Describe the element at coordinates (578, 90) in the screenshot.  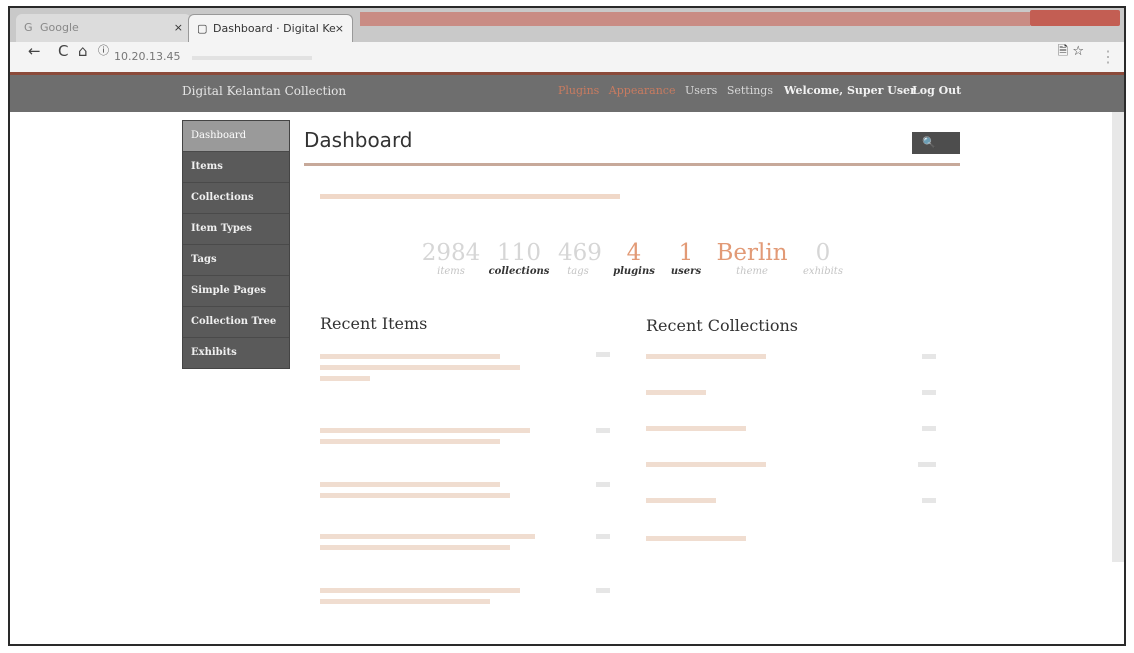
I see `nav-plugins: Plugins` at that location.